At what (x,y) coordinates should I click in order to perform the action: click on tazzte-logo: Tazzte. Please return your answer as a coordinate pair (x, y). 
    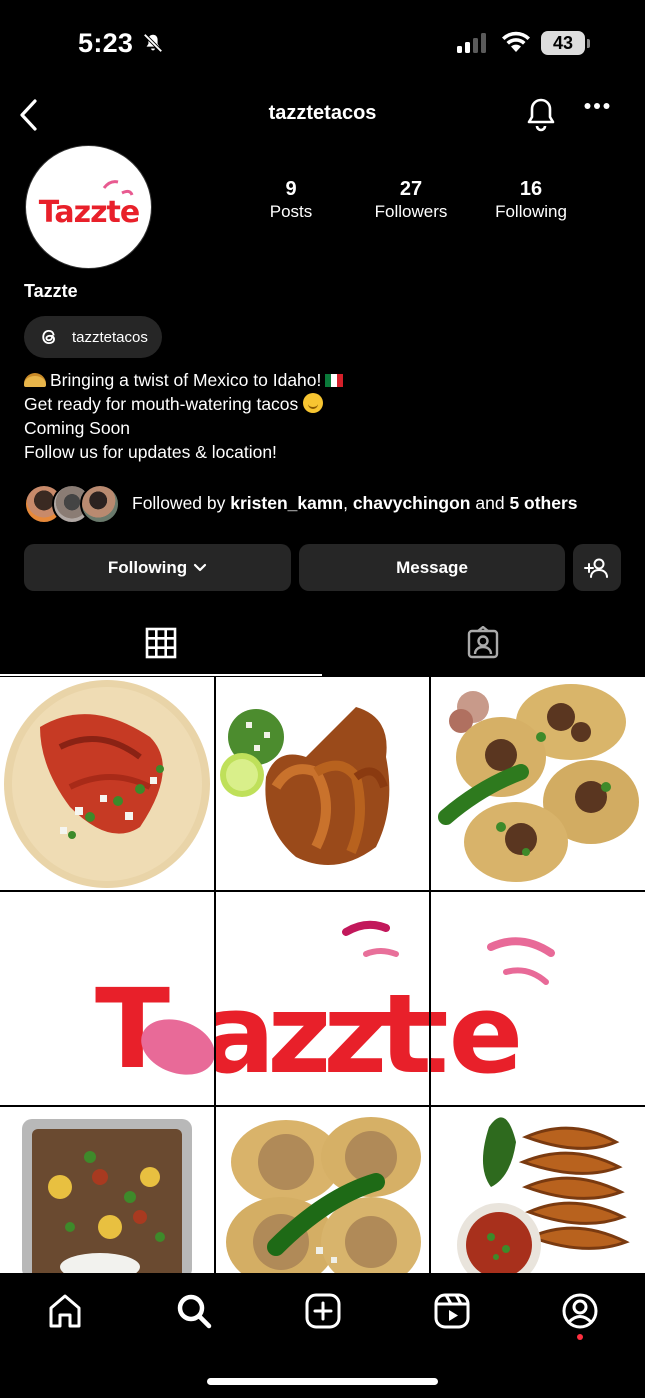
    Looking at the image, I should click on (89, 205).